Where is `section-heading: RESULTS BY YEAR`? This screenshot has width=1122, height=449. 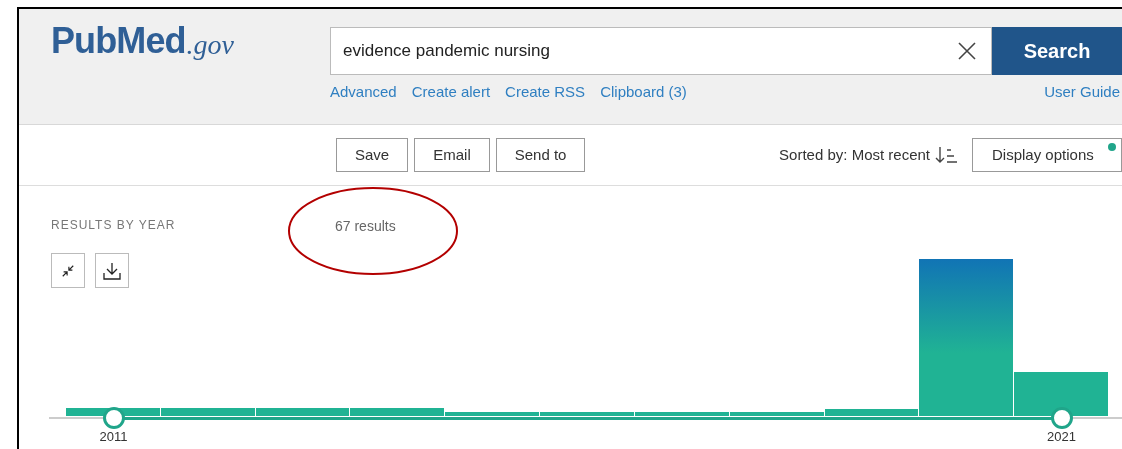
section-heading: RESULTS BY YEAR is located at coordinates (113, 225).